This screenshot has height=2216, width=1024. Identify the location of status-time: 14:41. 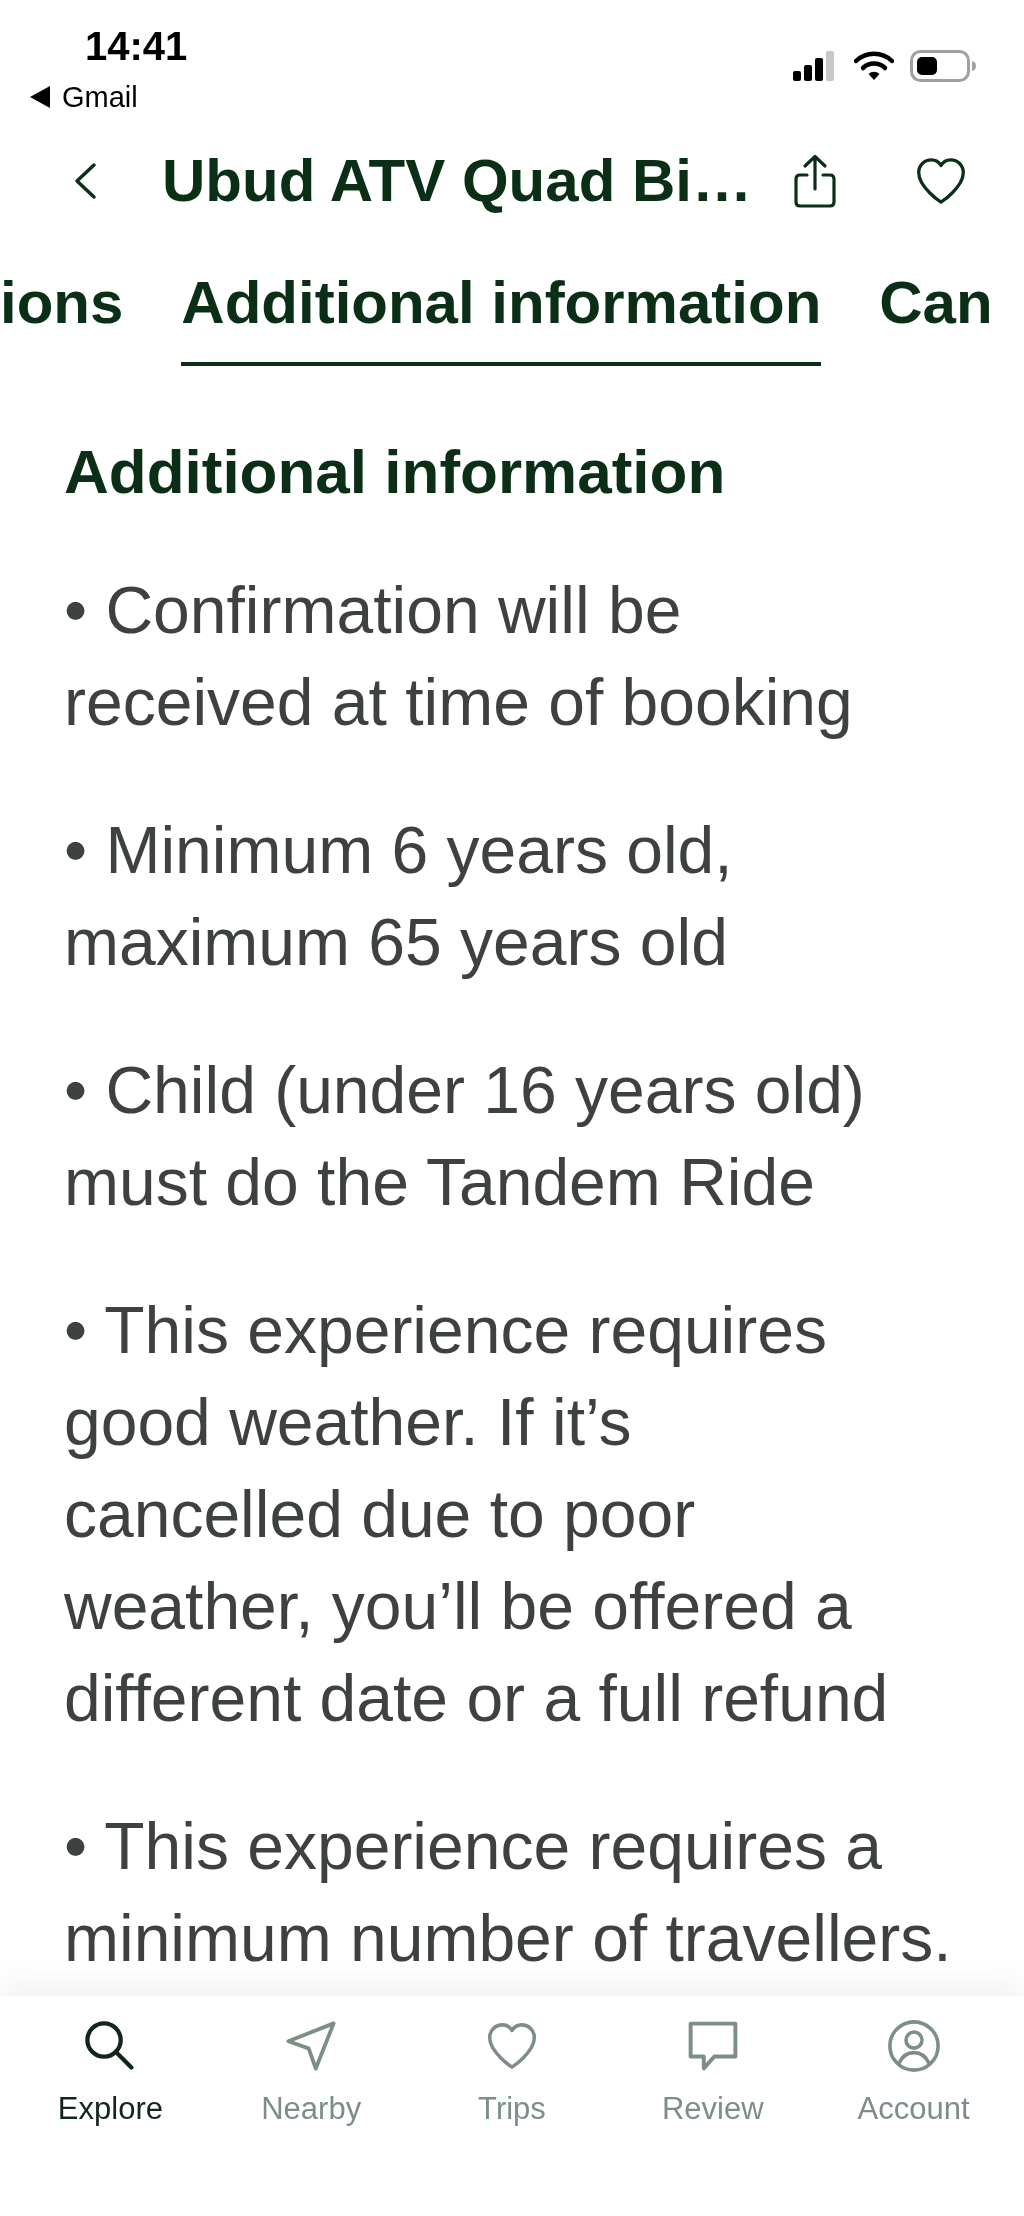
(136, 46).